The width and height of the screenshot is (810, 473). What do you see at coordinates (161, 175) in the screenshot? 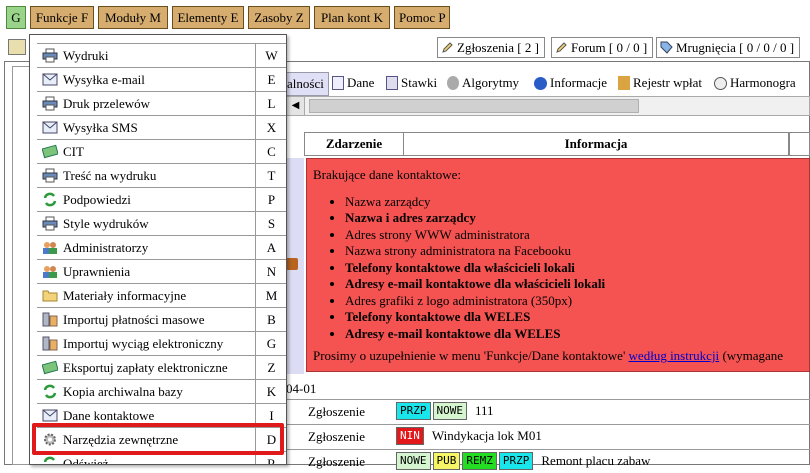
I see `dropdown-item-treść-na-wydruku: Treść na wydruku T` at bounding box center [161, 175].